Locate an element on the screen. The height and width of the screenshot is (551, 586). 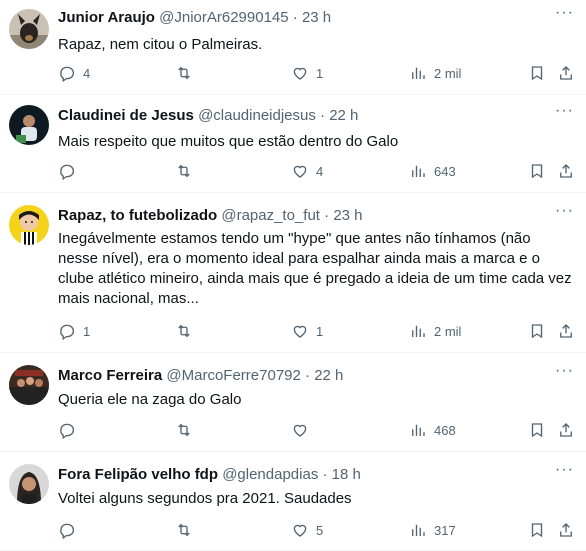
user-handle: @MarcoFerre70792 is located at coordinates (233, 375).